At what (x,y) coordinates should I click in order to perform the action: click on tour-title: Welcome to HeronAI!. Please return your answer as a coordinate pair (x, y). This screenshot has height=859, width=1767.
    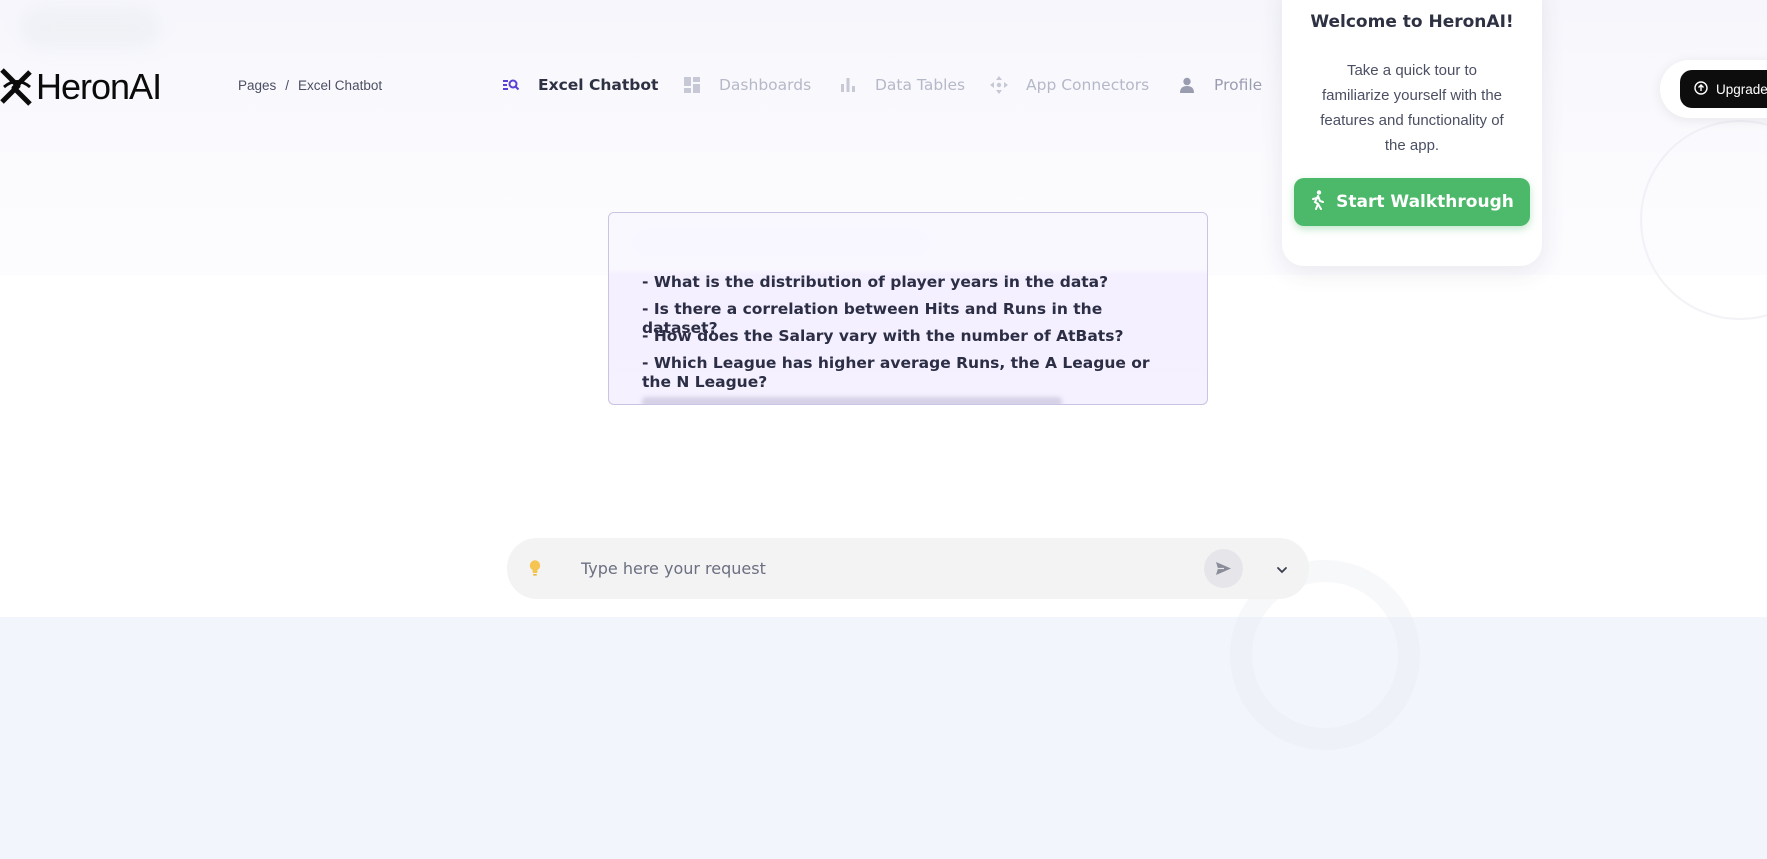
    Looking at the image, I should click on (1412, 22).